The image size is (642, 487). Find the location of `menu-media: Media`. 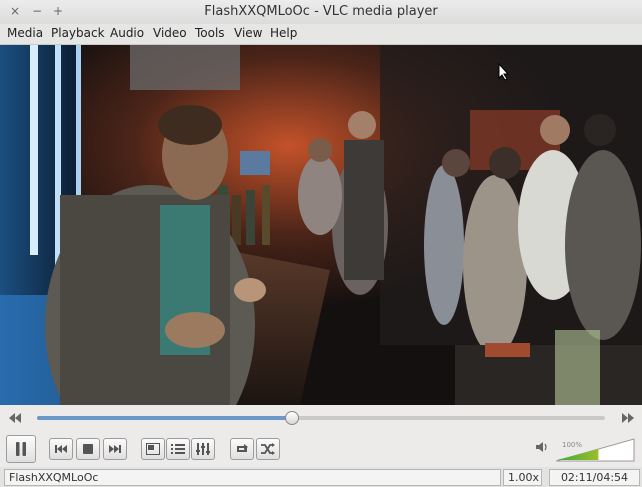

menu-media: Media is located at coordinates (25, 33).